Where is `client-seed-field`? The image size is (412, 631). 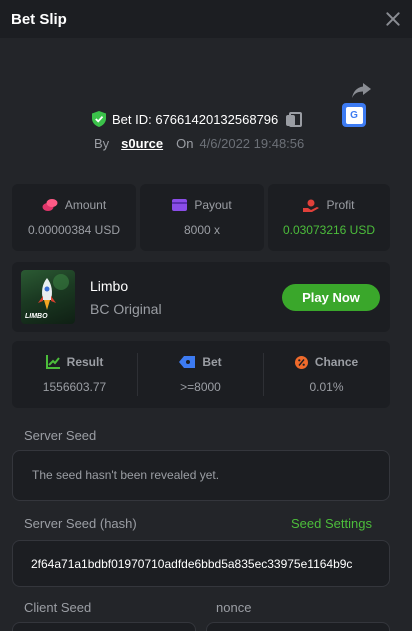 client-seed-field is located at coordinates (104, 626).